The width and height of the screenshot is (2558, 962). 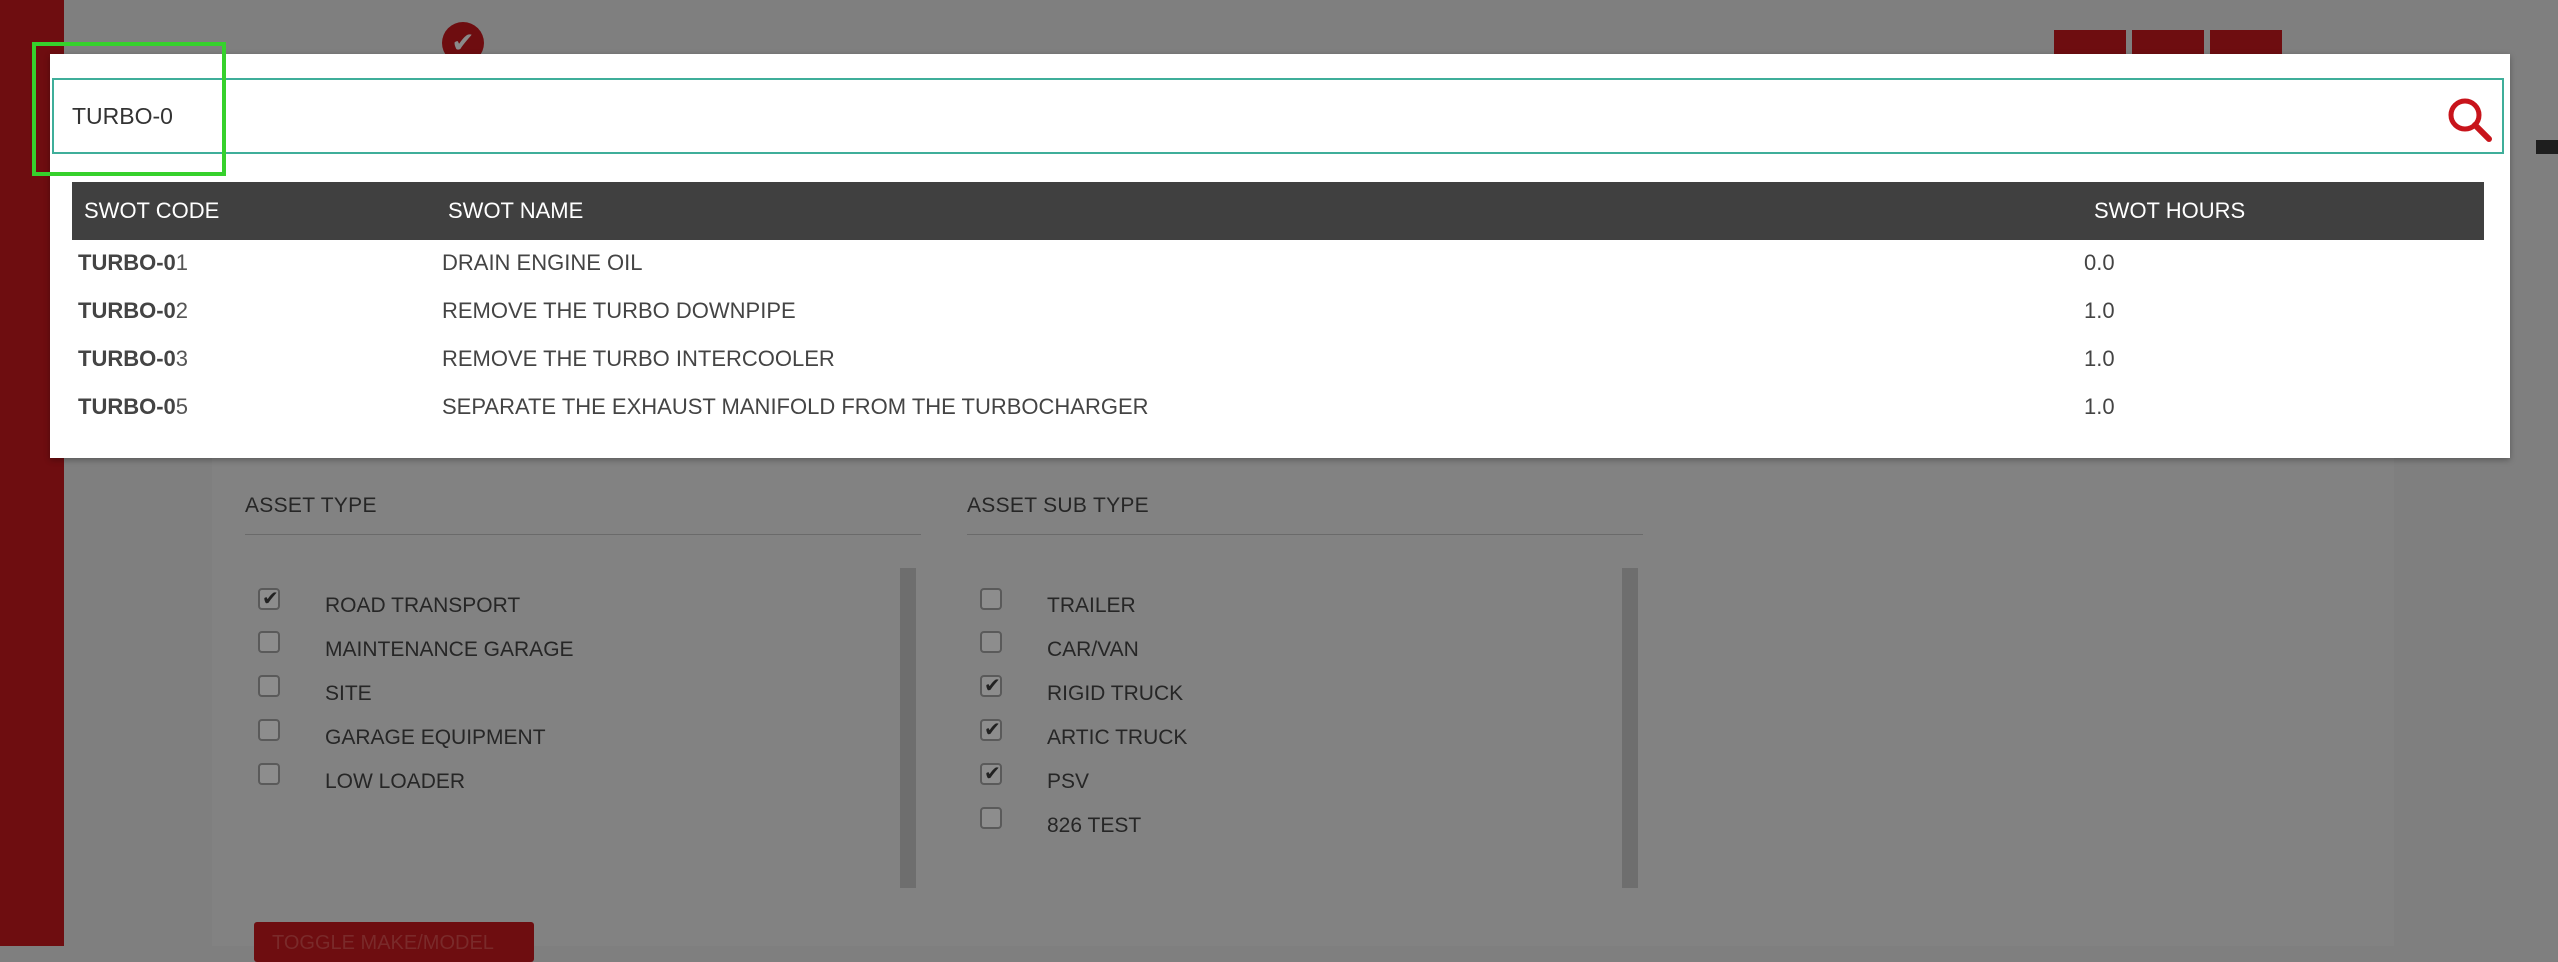 I want to click on header-swot-code: SWOT CODE, so click(x=152, y=210).